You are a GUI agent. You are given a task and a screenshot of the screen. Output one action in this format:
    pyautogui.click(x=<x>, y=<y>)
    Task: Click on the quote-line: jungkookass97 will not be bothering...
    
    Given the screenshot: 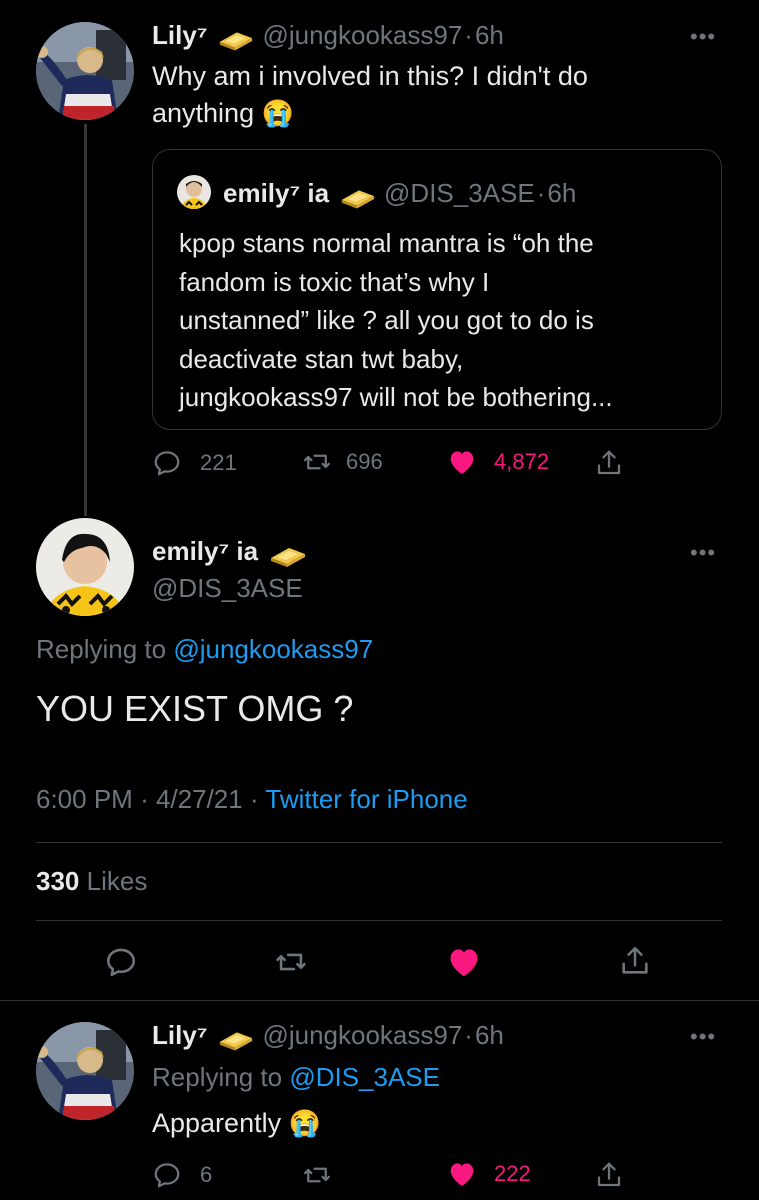 What is the action you would take?
    pyautogui.click(x=396, y=397)
    